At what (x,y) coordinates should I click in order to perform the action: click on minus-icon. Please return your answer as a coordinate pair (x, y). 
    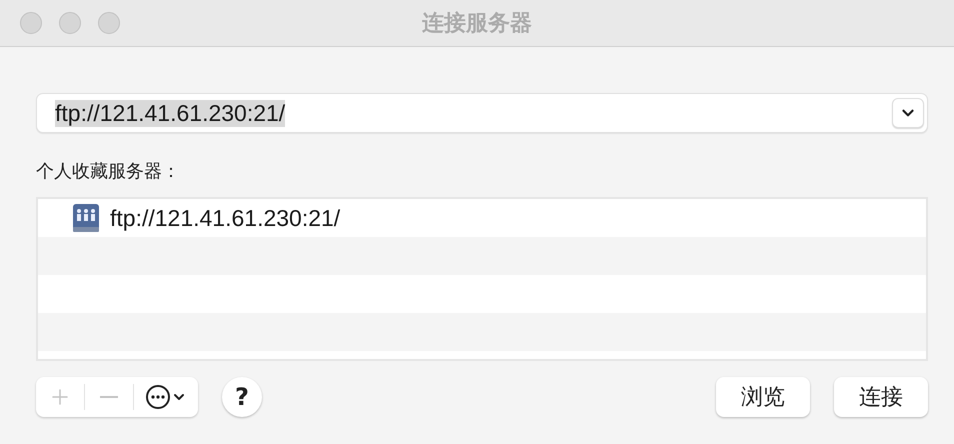
    Looking at the image, I should click on (109, 397).